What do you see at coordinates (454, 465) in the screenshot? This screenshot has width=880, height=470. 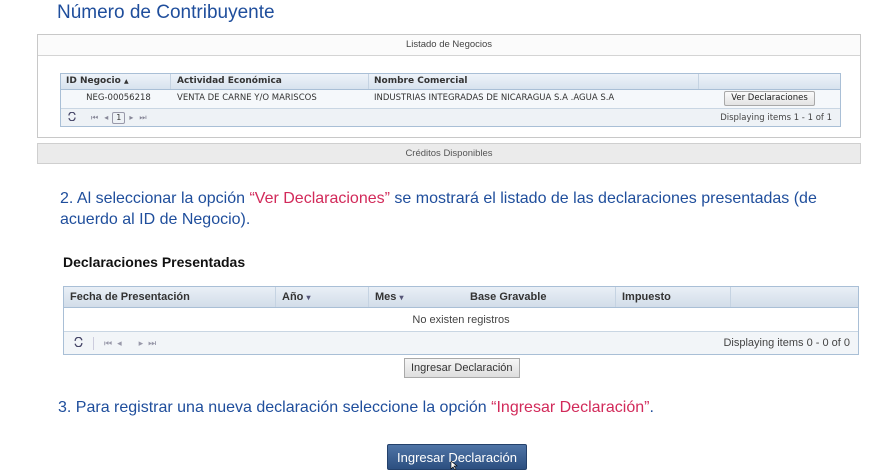 I see `mouse-pointer-icon` at bounding box center [454, 465].